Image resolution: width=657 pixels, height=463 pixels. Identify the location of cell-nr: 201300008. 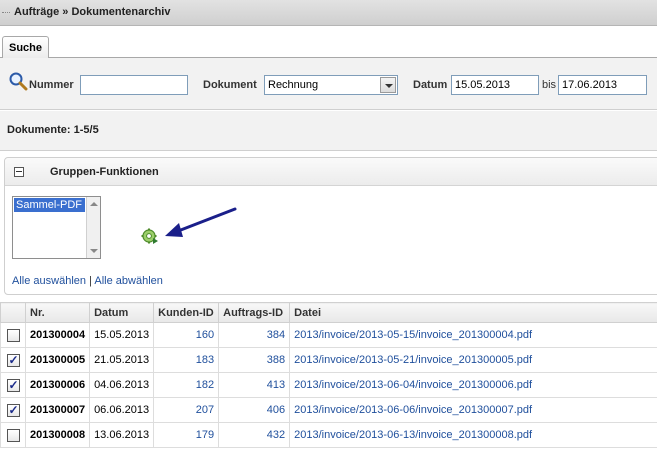
(57, 435).